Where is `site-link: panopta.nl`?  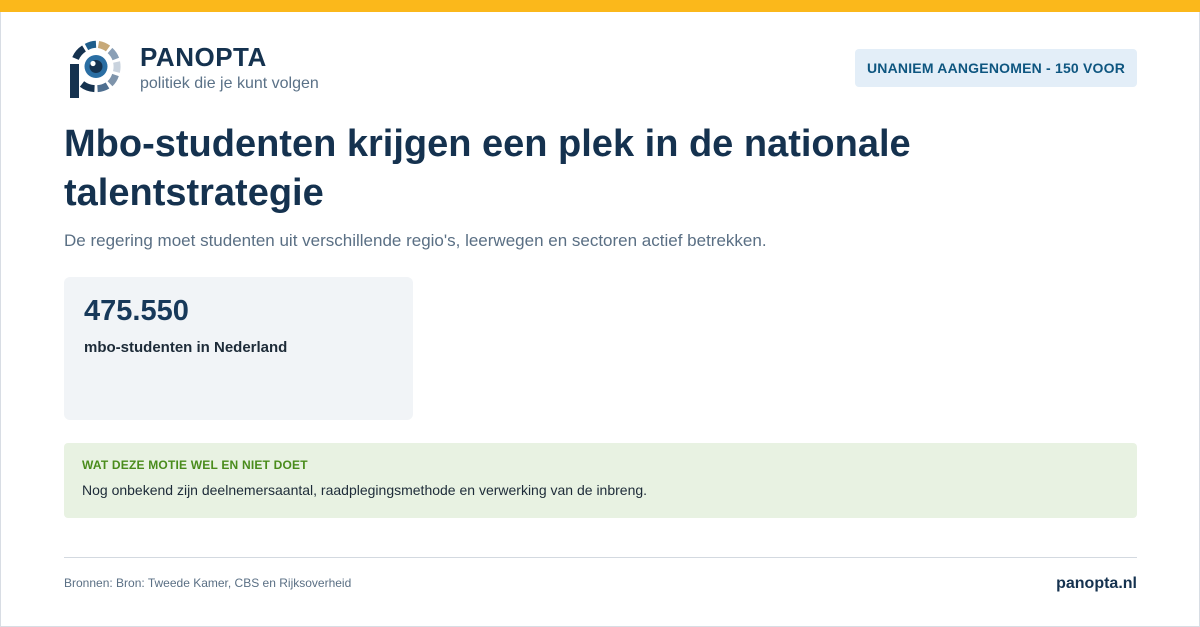
site-link: panopta.nl is located at coordinates (1096, 584).